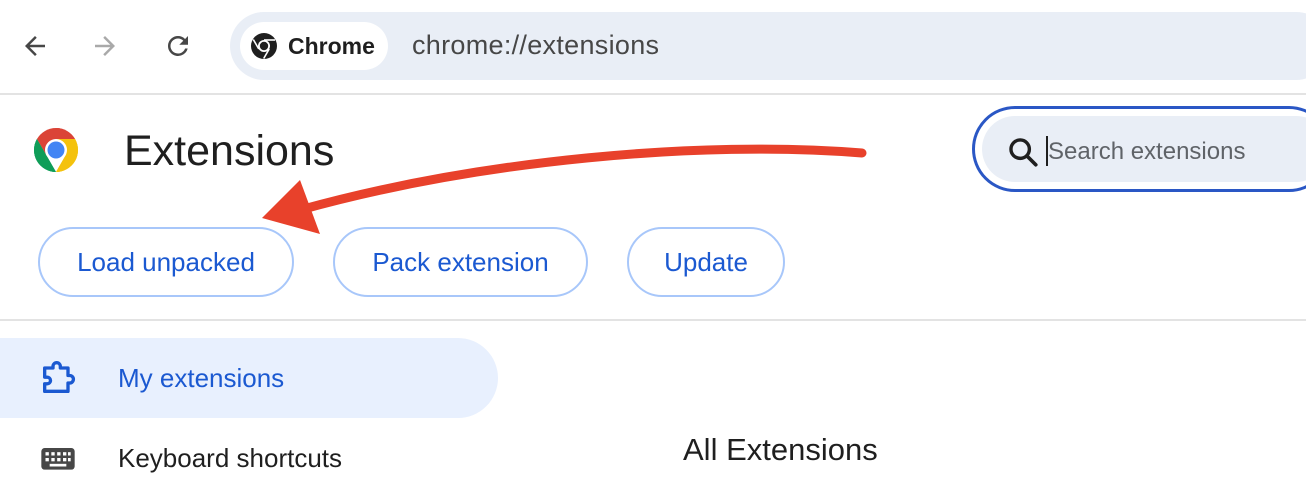  I want to click on update-button: Update, so click(706, 262).